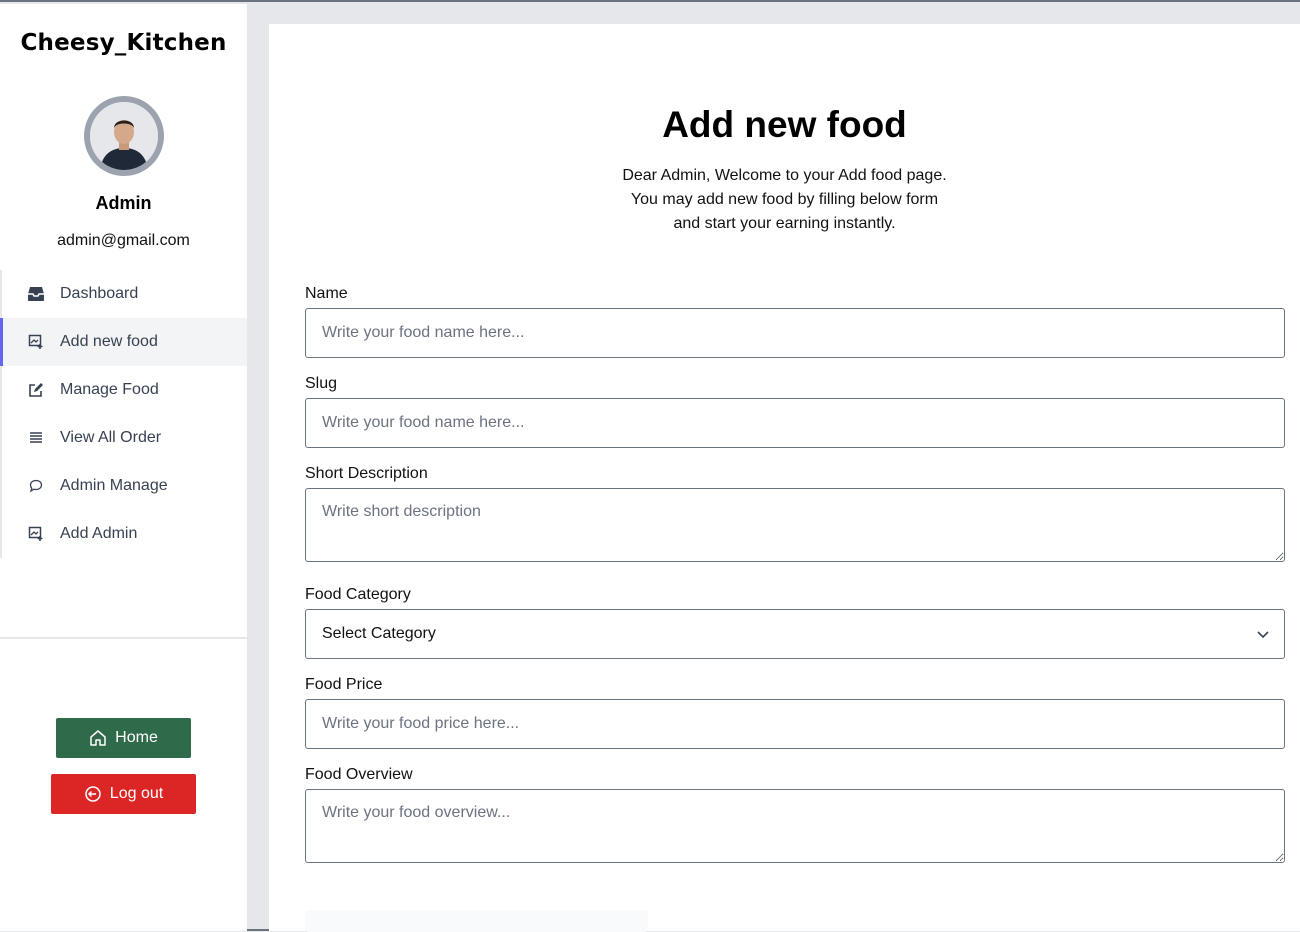 The width and height of the screenshot is (1300, 932). I want to click on sidebar-item-add-admin: Add Admin, so click(124, 534).